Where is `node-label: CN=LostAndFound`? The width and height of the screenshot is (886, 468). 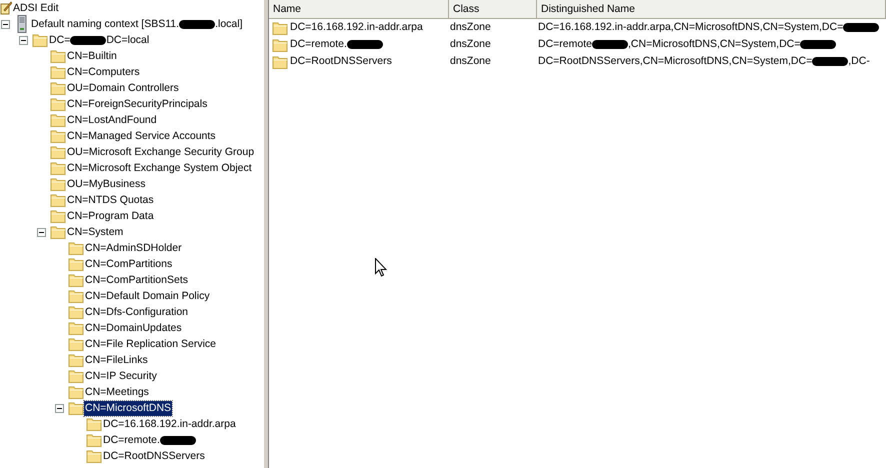
node-label: CN=LostAndFound is located at coordinates (112, 120).